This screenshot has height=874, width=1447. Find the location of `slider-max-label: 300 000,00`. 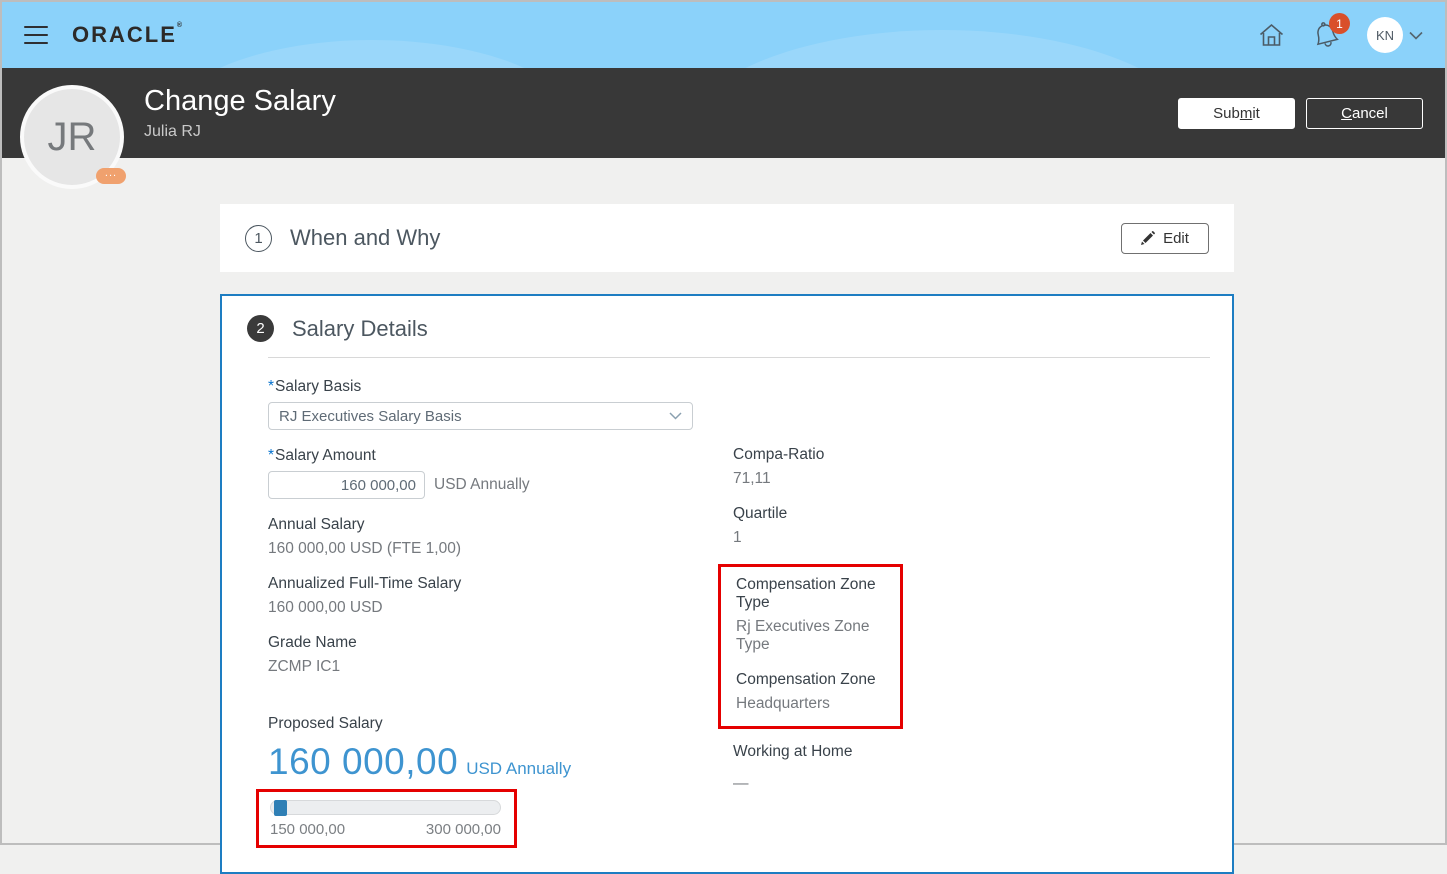

slider-max-label: 300 000,00 is located at coordinates (463, 829).